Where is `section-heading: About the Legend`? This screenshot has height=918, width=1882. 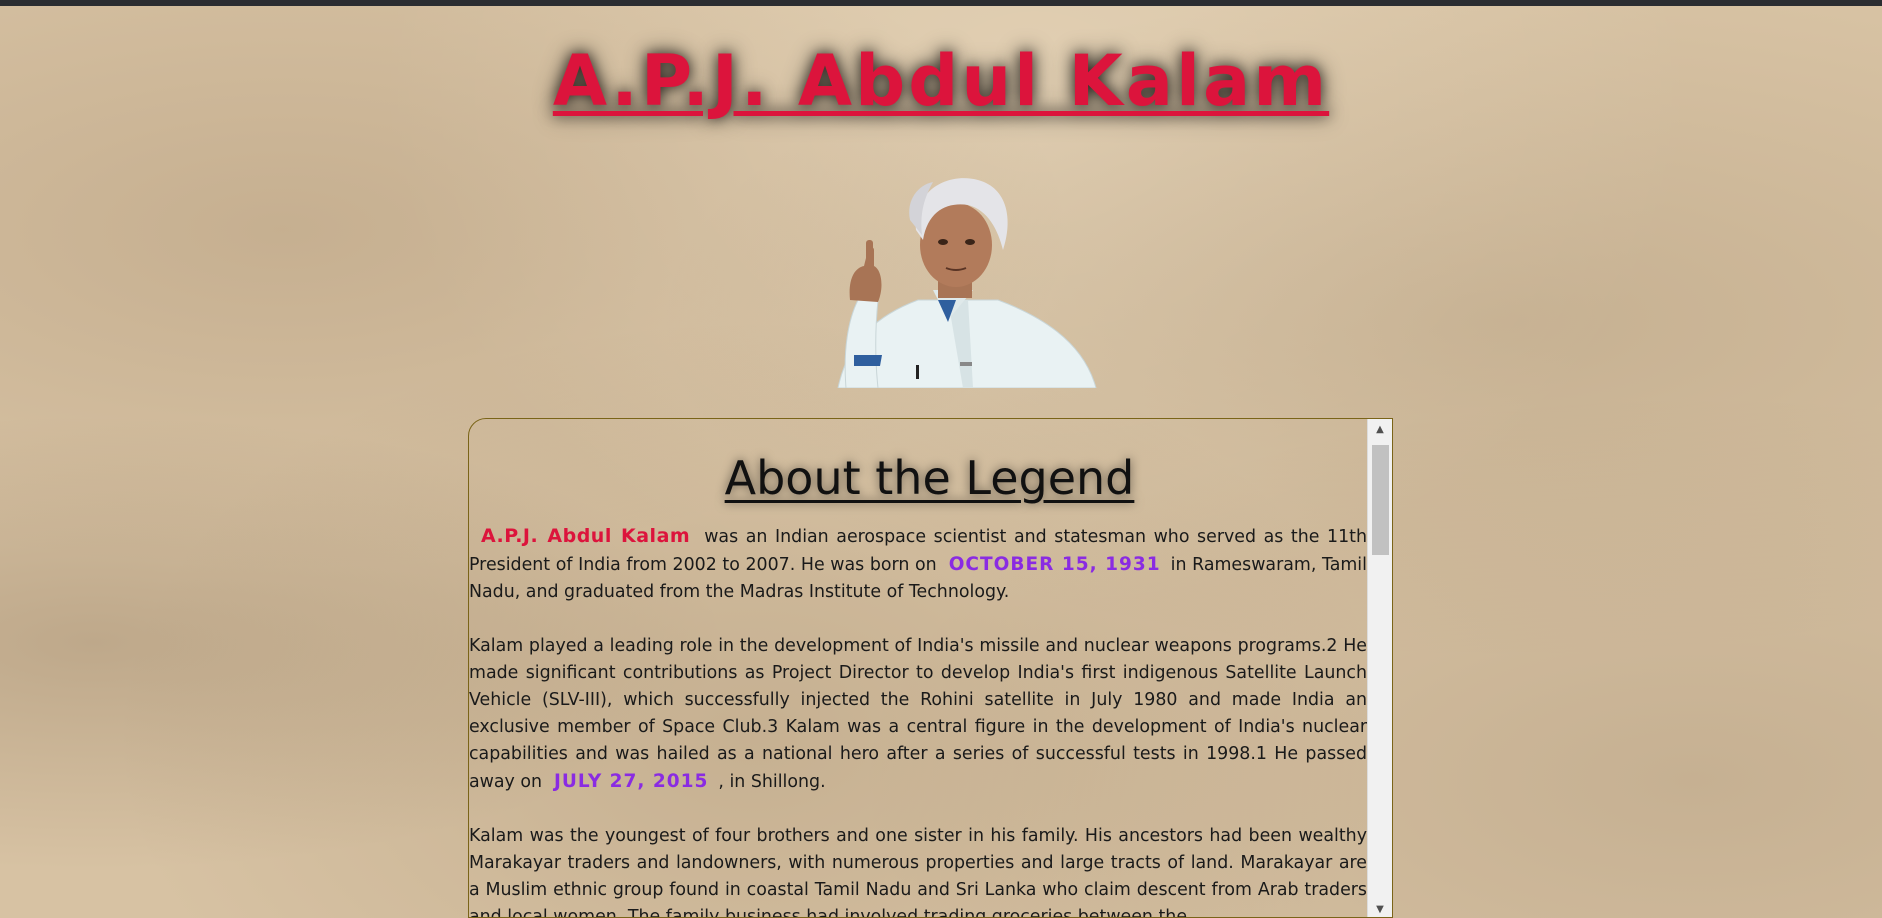 section-heading: About the Legend is located at coordinates (929, 478).